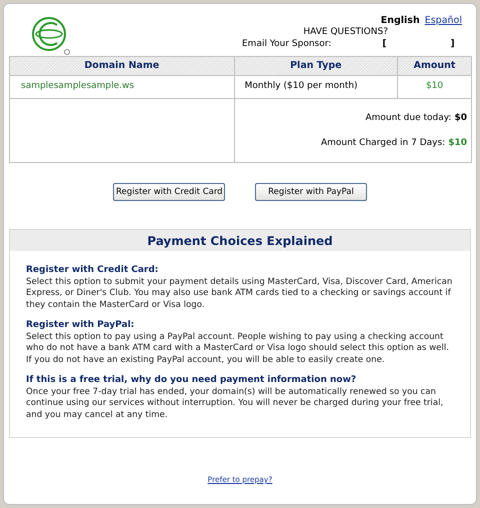 This screenshot has width=480, height=508. I want to click on total-label: Amount due today:, so click(408, 118).